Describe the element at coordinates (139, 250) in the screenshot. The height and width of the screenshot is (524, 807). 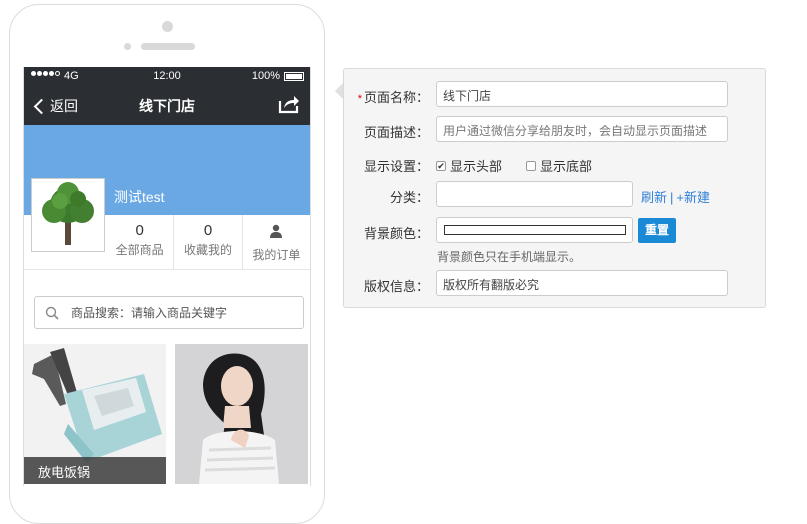
I see `stat-label: 全部商品` at that location.